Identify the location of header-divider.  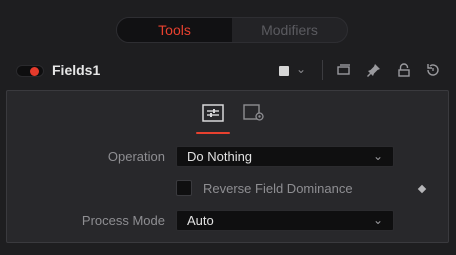
(322, 70).